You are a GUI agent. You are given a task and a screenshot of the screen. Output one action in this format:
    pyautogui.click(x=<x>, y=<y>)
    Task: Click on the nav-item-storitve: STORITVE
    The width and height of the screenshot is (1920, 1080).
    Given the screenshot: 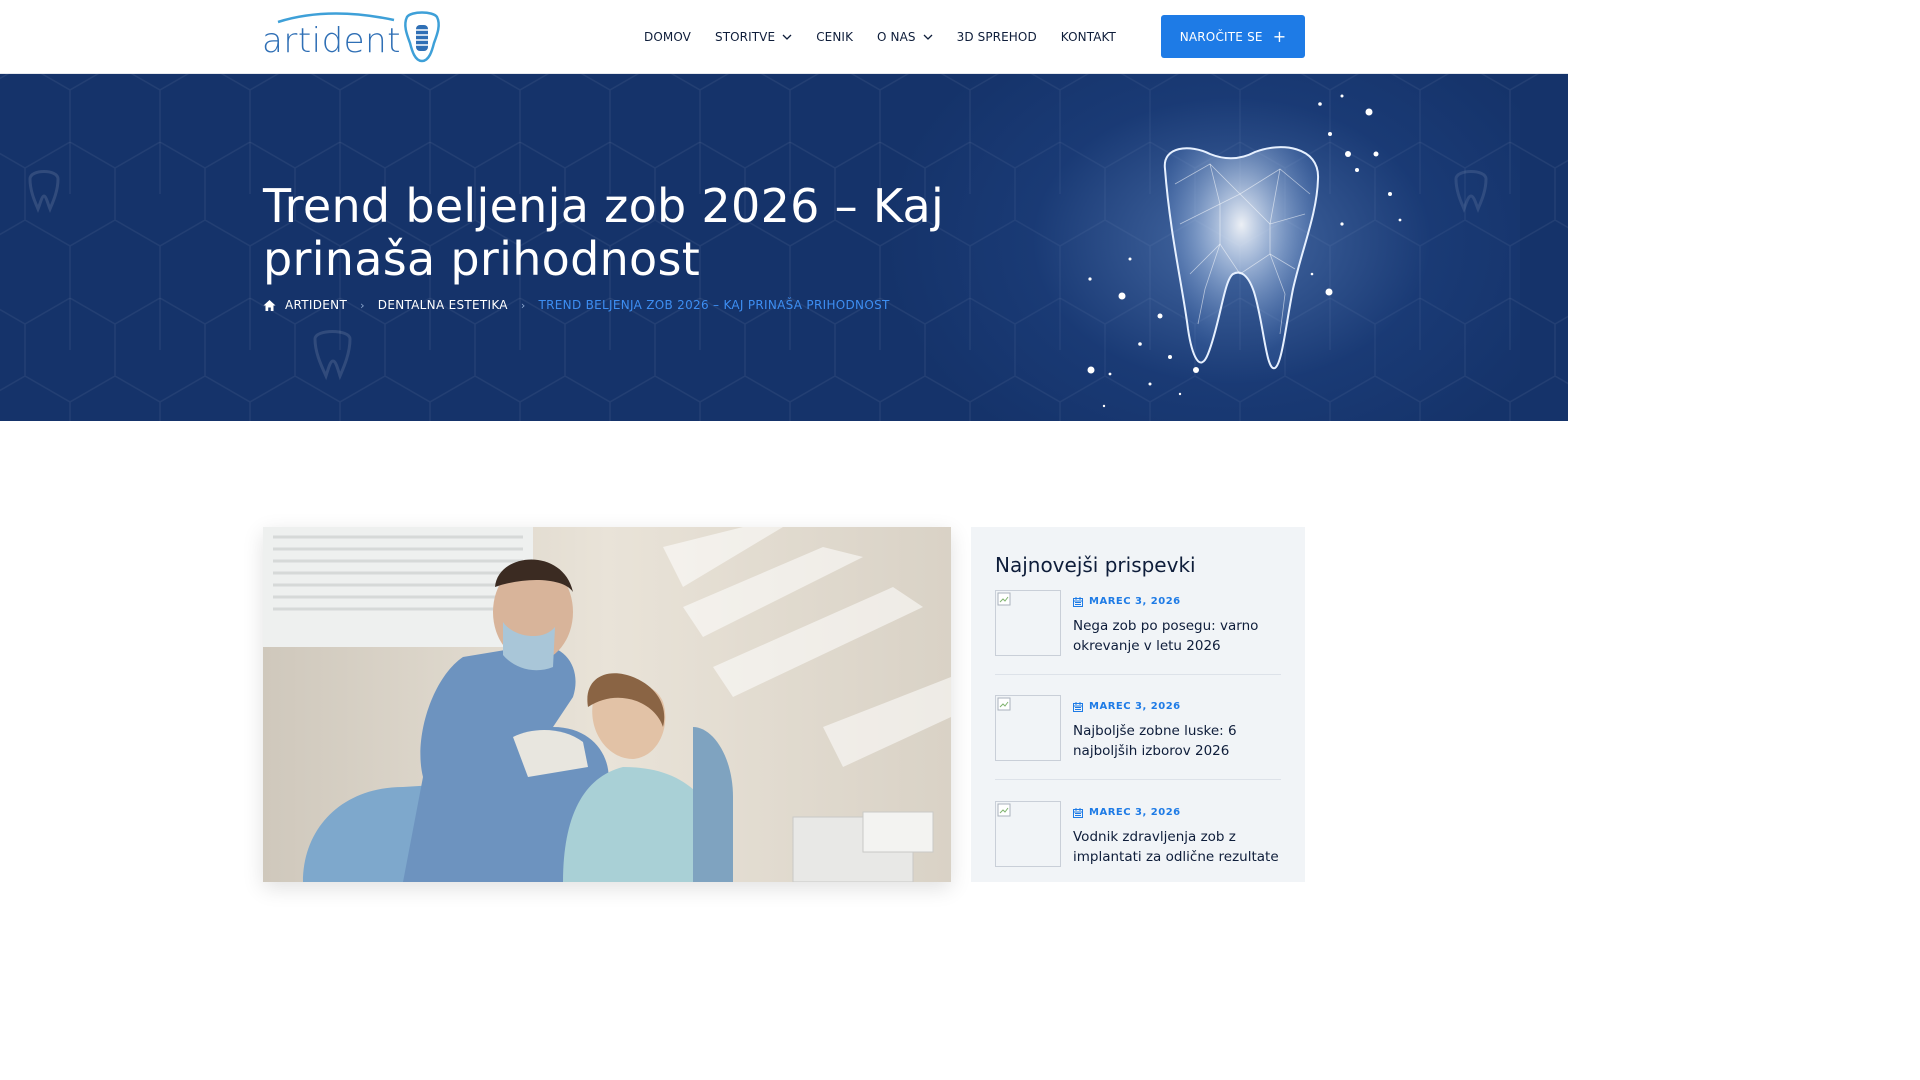 What is the action you would take?
    pyautogui.click(x=753, y=37)
    